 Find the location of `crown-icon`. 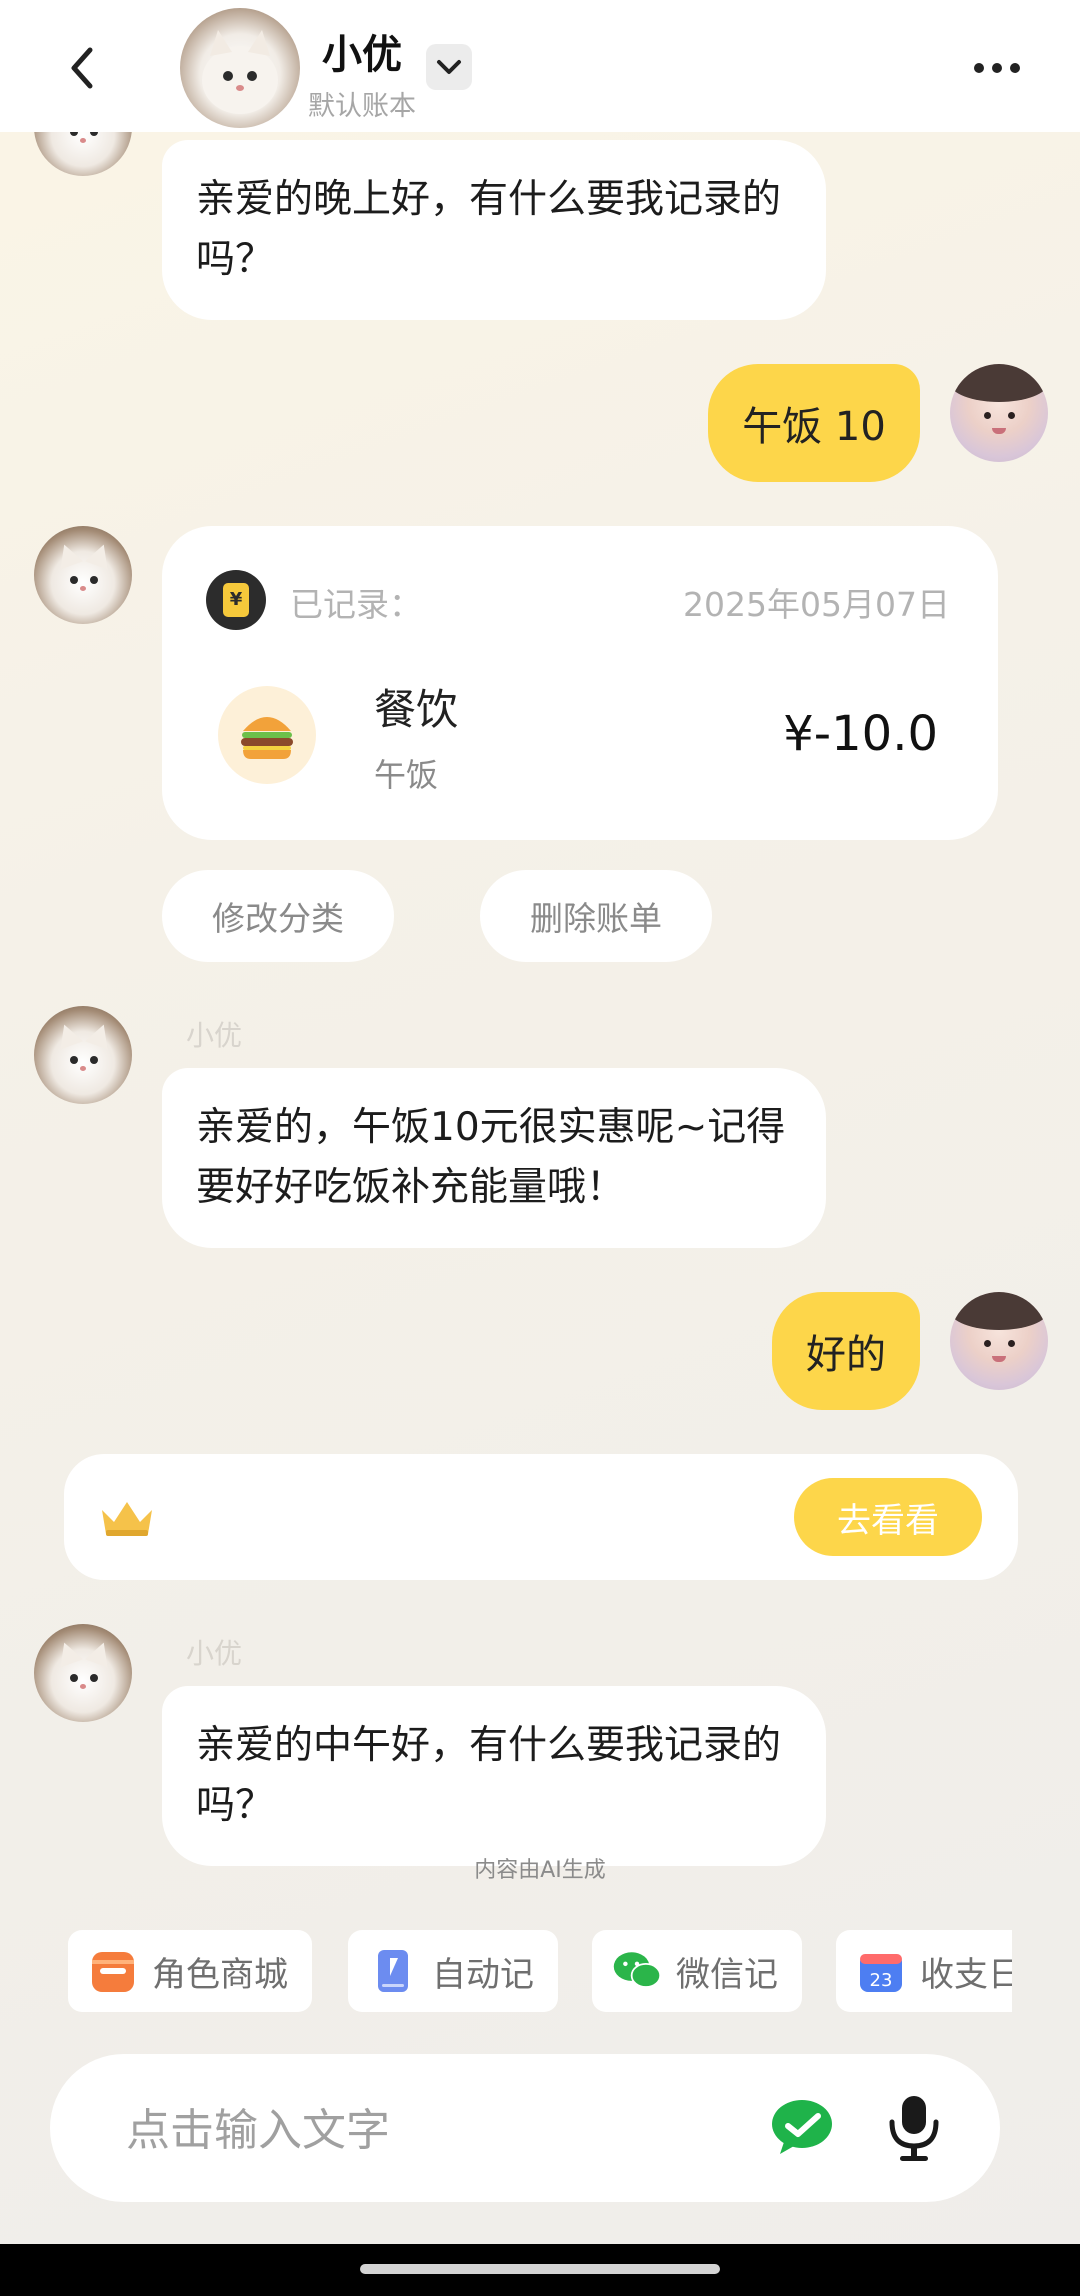

crown-icon is located at coordinates (127, 1520).